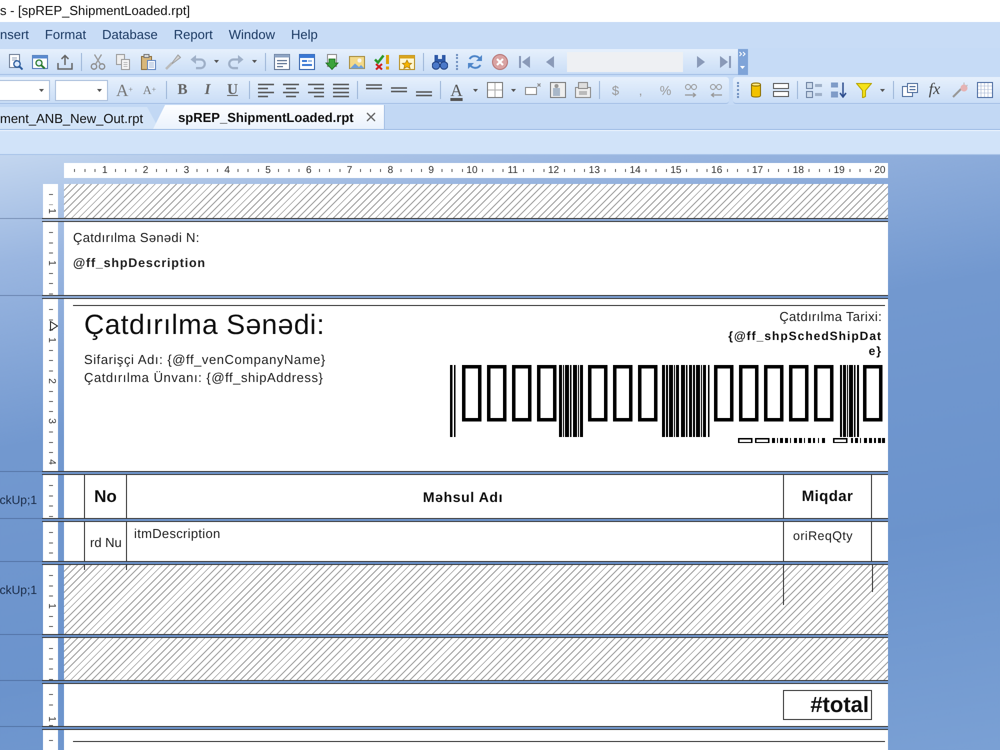 This screenshot has width=1000, height=750. What do you see at coordinates (266, 90) in the screenshot?
I see `align-left-icon` at bounding box center [266, 90].